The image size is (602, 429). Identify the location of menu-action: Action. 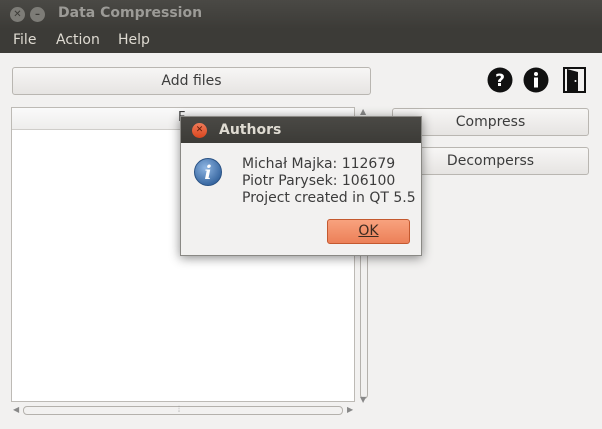
(78, 40).